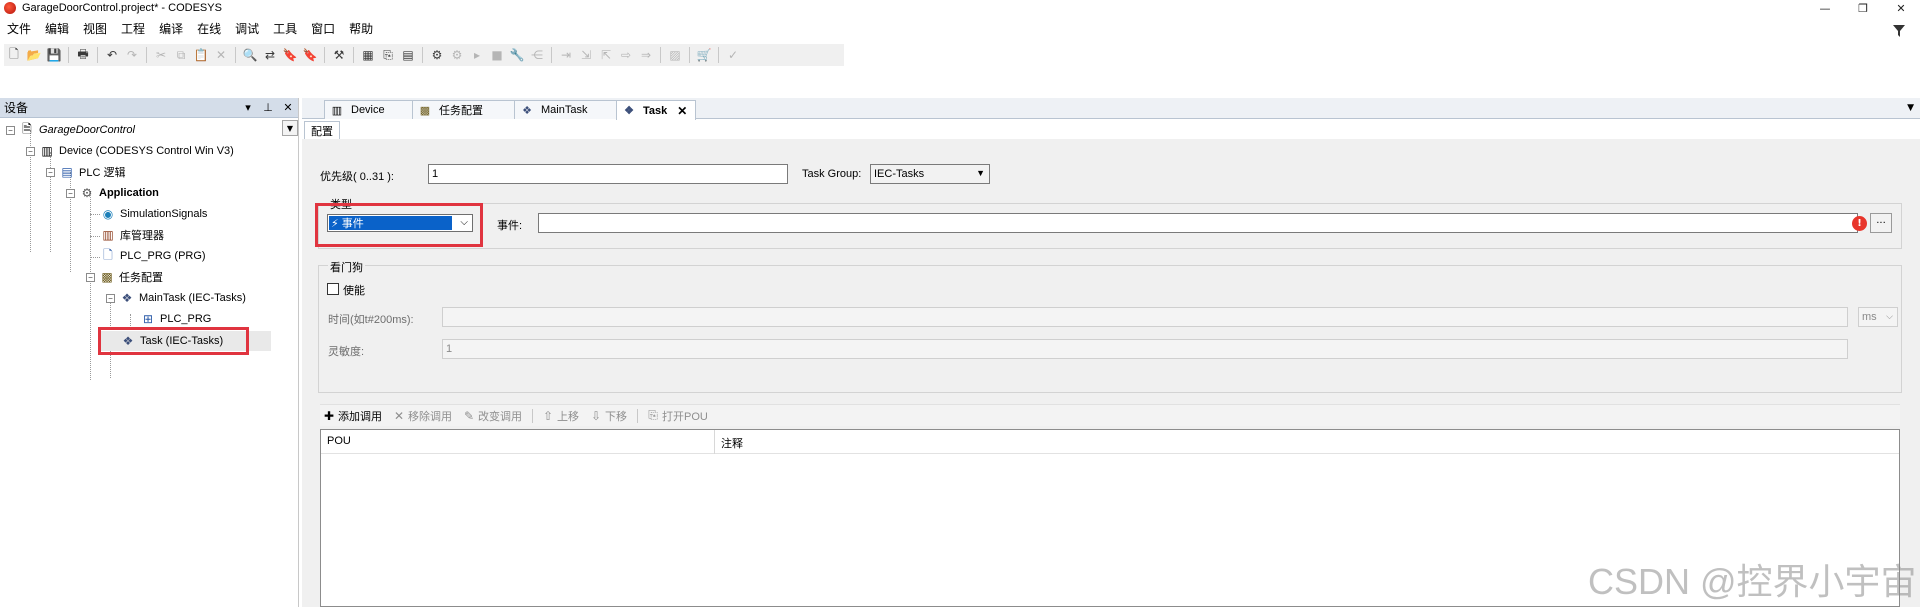 The image size is (1920, 607). Describe the element at coordinates (616, 416) in the screenshot. I see `button-label: 下移` at that location.